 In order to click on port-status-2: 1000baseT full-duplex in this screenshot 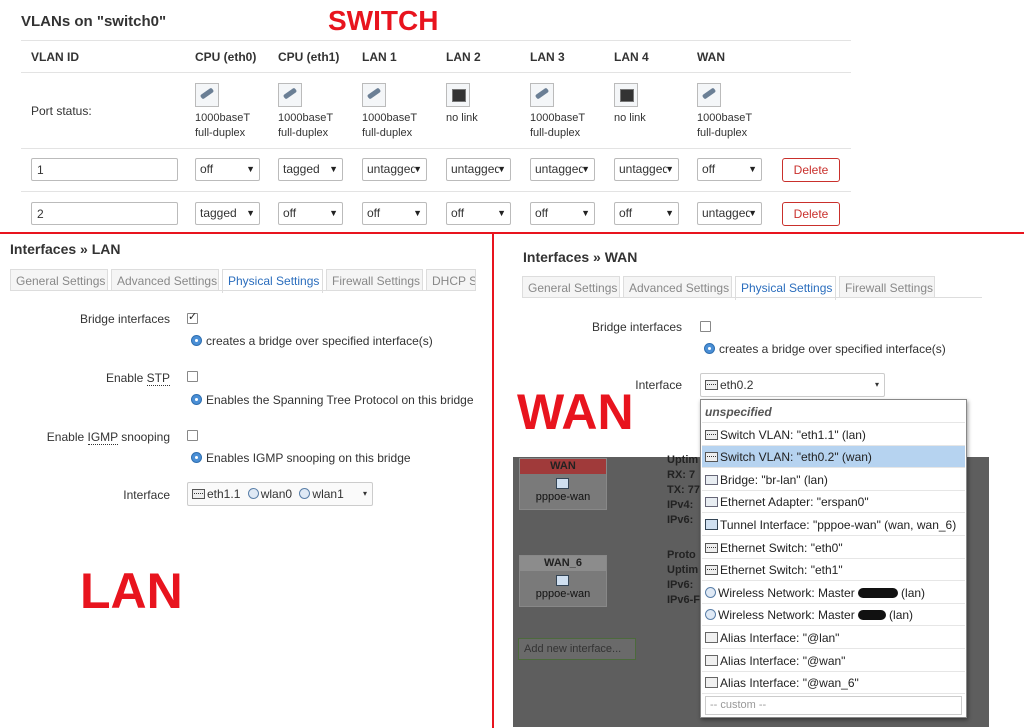, I will do `click(305, 112)`.